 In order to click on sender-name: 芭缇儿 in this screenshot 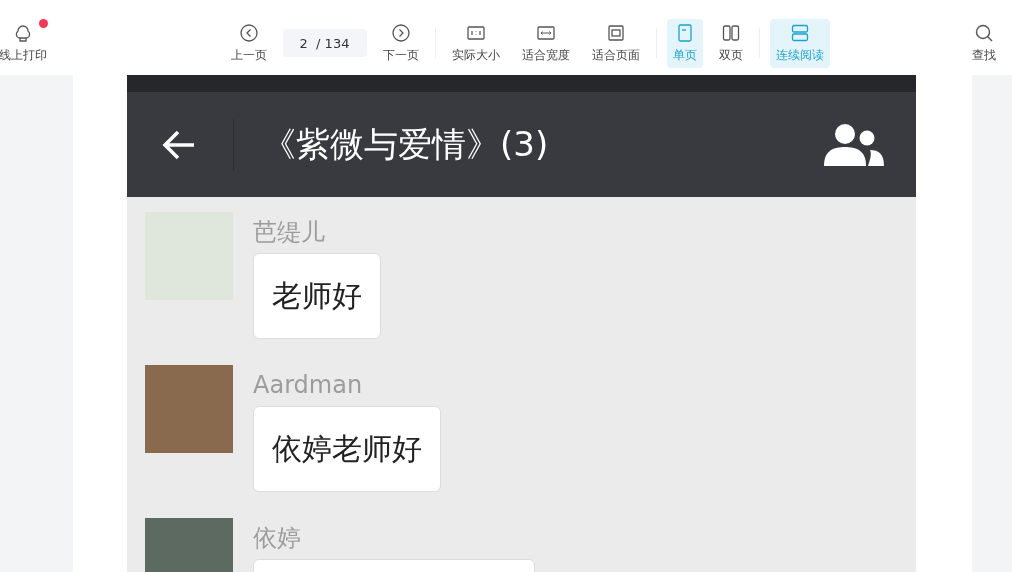, I will do `click(289, 232)`.